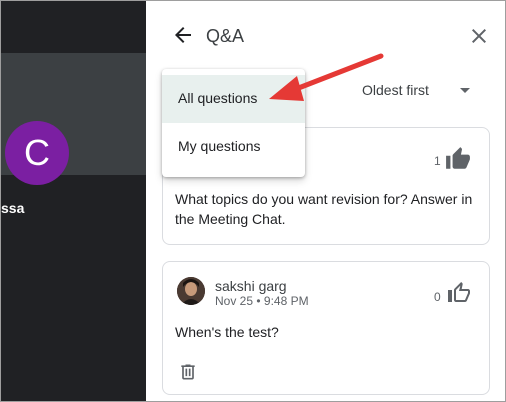 Image resolution: width=506 pixels, height=402 pixels. What do you see at coordinates (225, 36) in the screenshot?
I see `panel-title: Q&A` at bounding box center [225, 36].